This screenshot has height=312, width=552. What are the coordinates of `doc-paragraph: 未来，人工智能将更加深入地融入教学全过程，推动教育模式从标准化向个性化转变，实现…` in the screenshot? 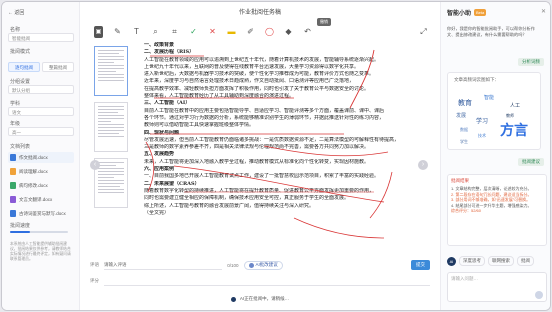 It's located at (257, 161).